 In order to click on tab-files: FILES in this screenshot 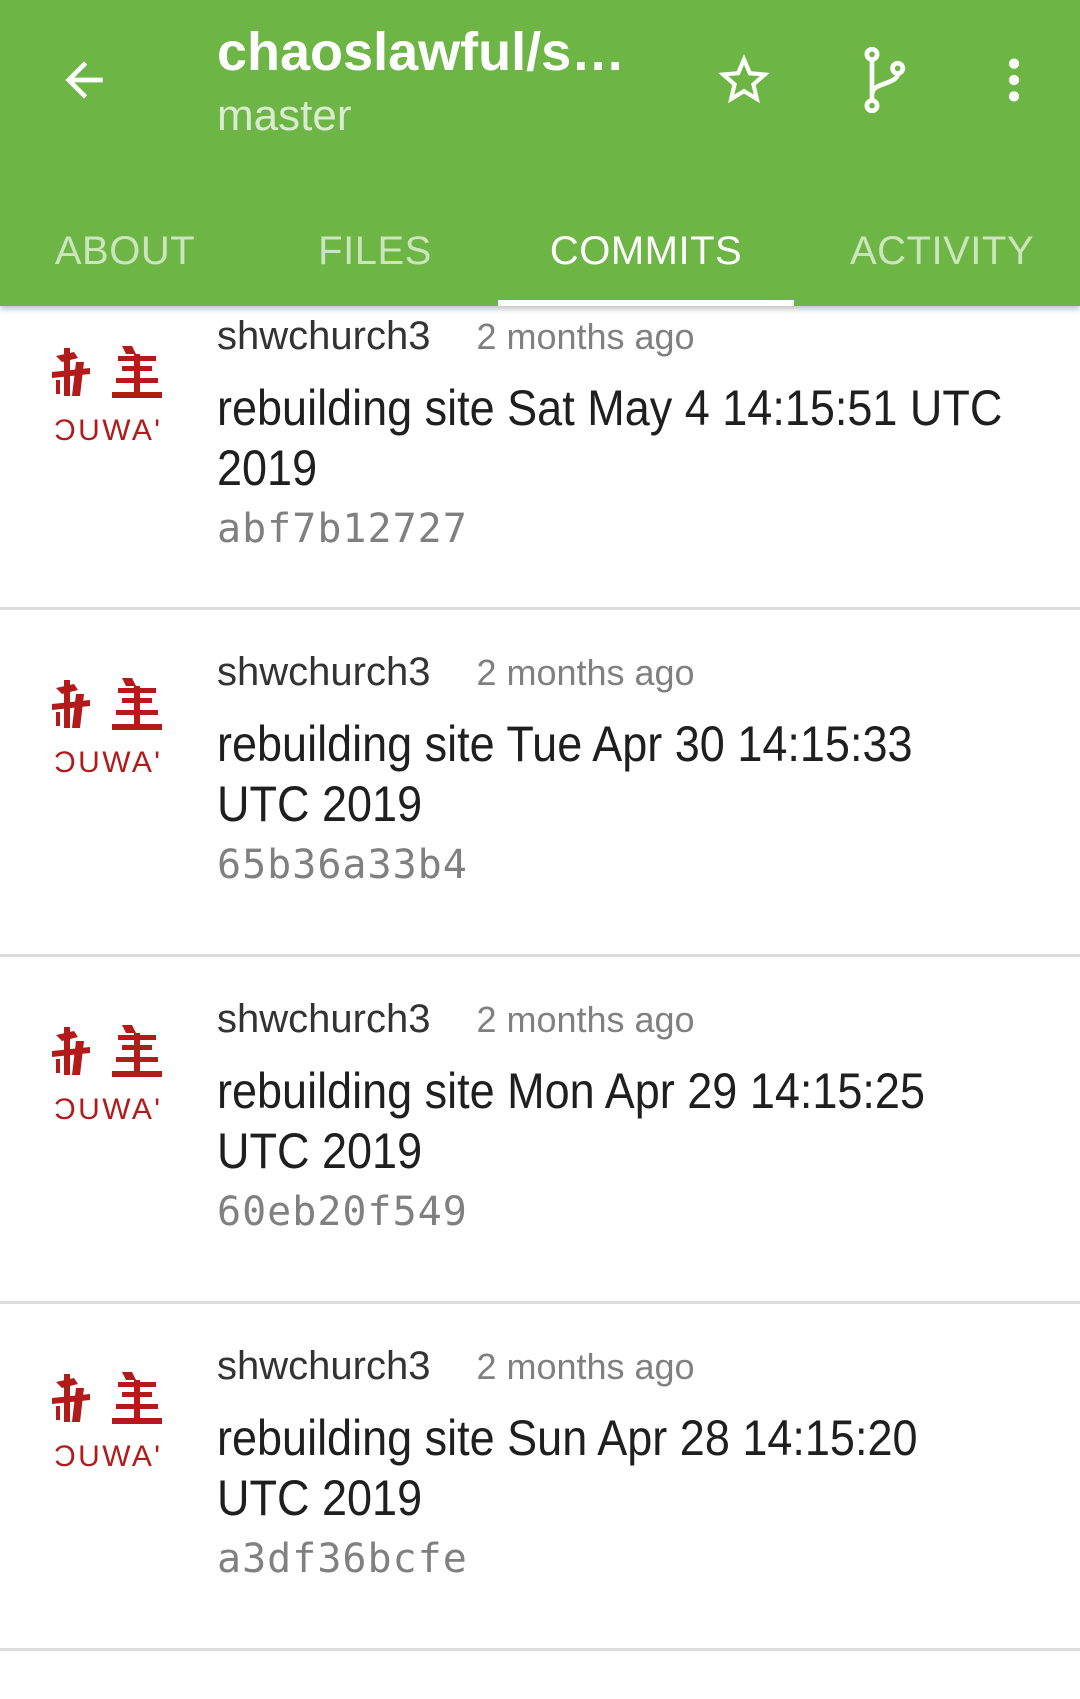, I will do `click(375, 251)`.